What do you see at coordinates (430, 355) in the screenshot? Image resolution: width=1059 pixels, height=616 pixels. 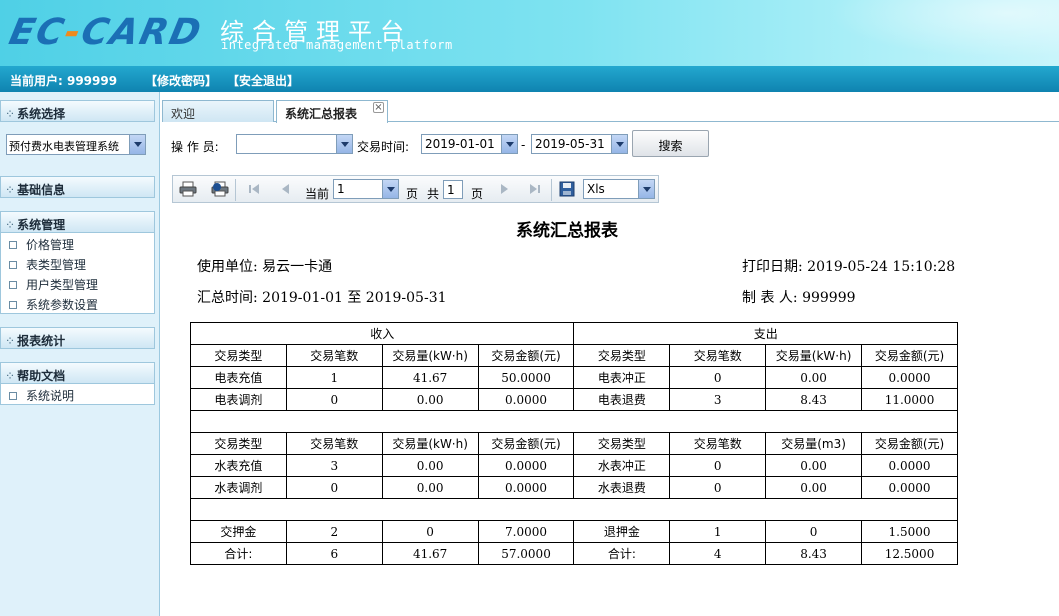 I see `table-cell: 交易量(kW·h)` at bounding box center [430, 355].